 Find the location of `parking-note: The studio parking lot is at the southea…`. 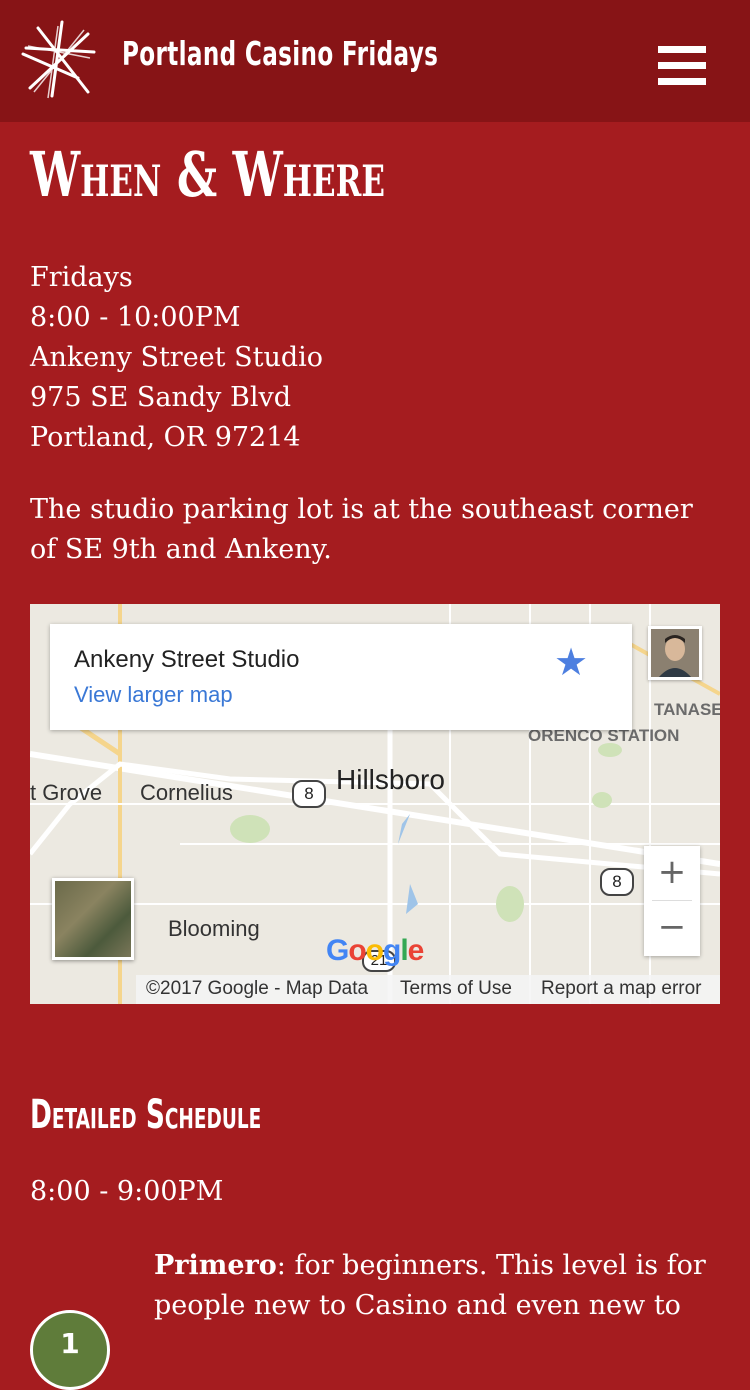

parking-note: The studio parking lot is at the southea… is located at coordinates (361, 529).